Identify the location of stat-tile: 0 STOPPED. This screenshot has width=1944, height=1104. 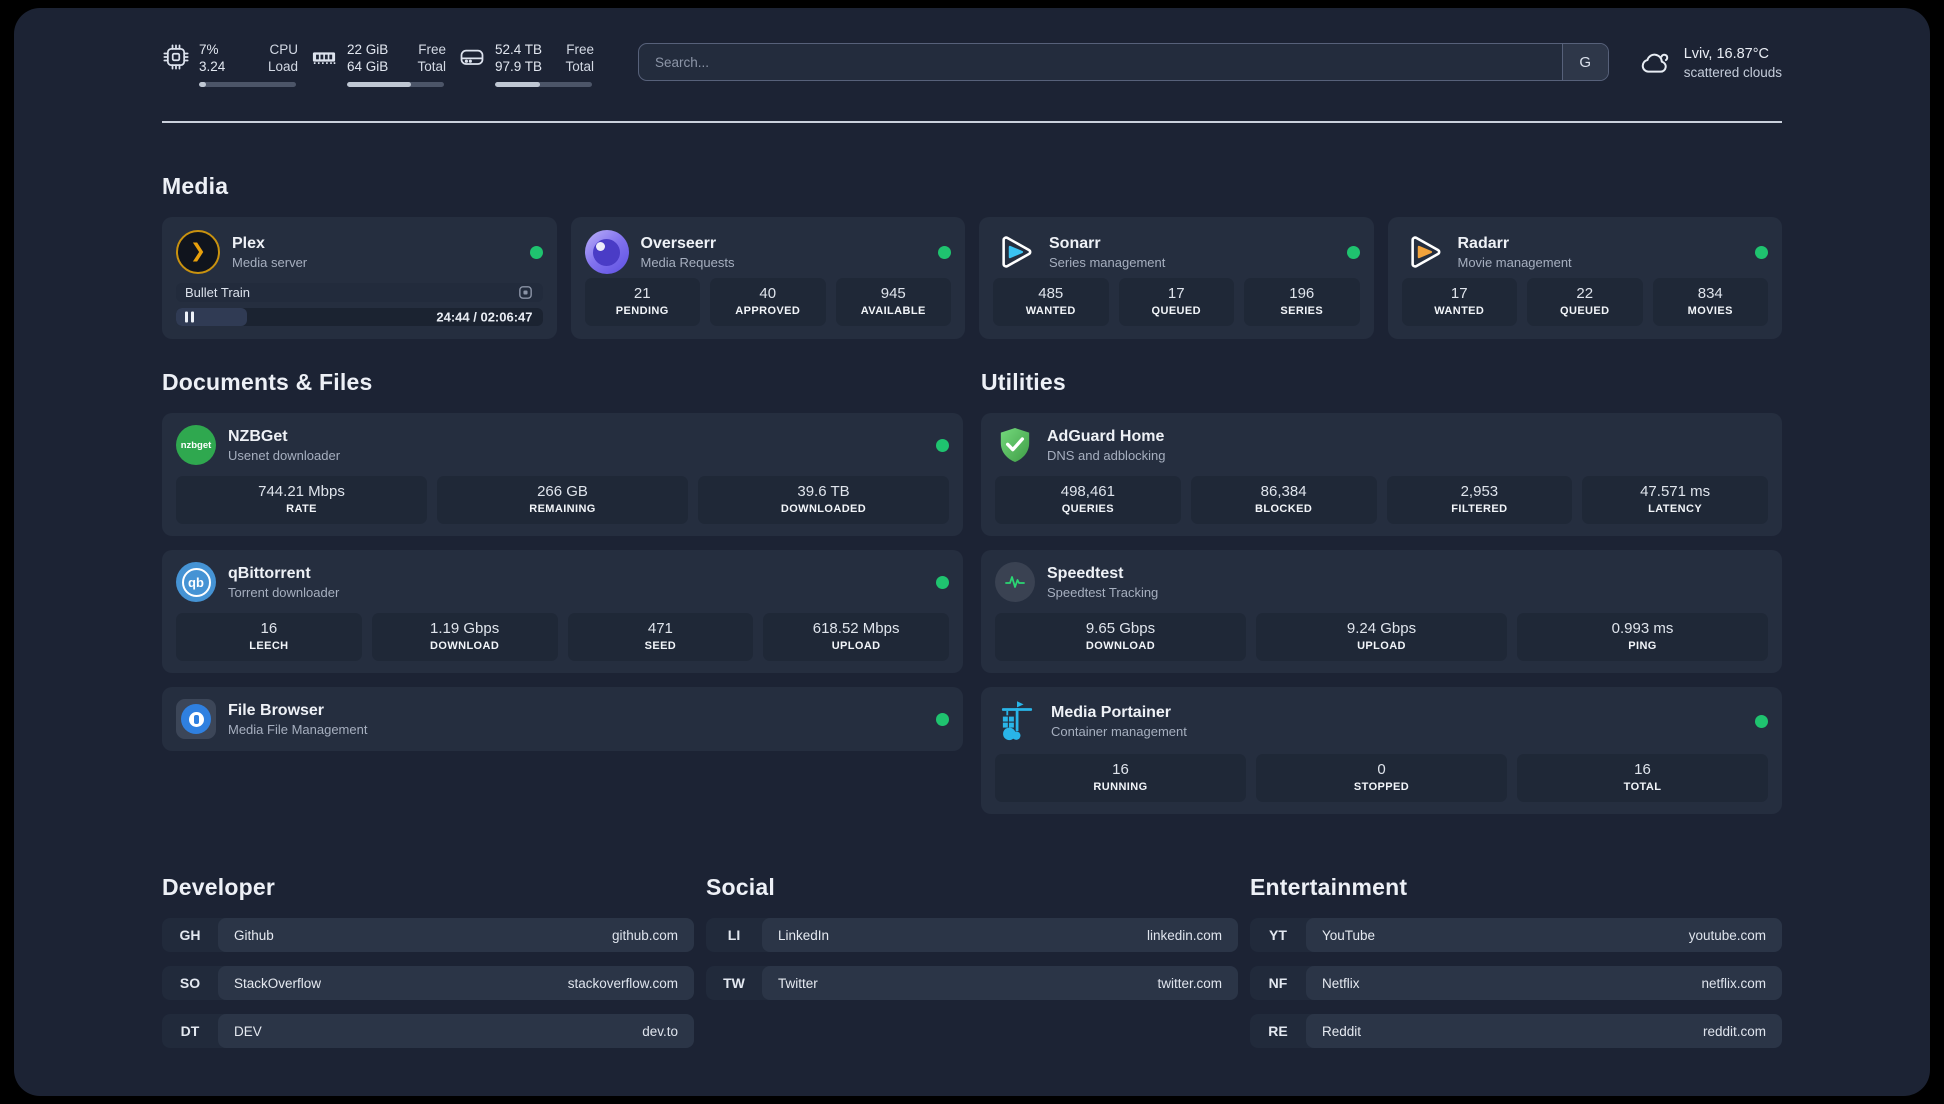
(1381, 778).